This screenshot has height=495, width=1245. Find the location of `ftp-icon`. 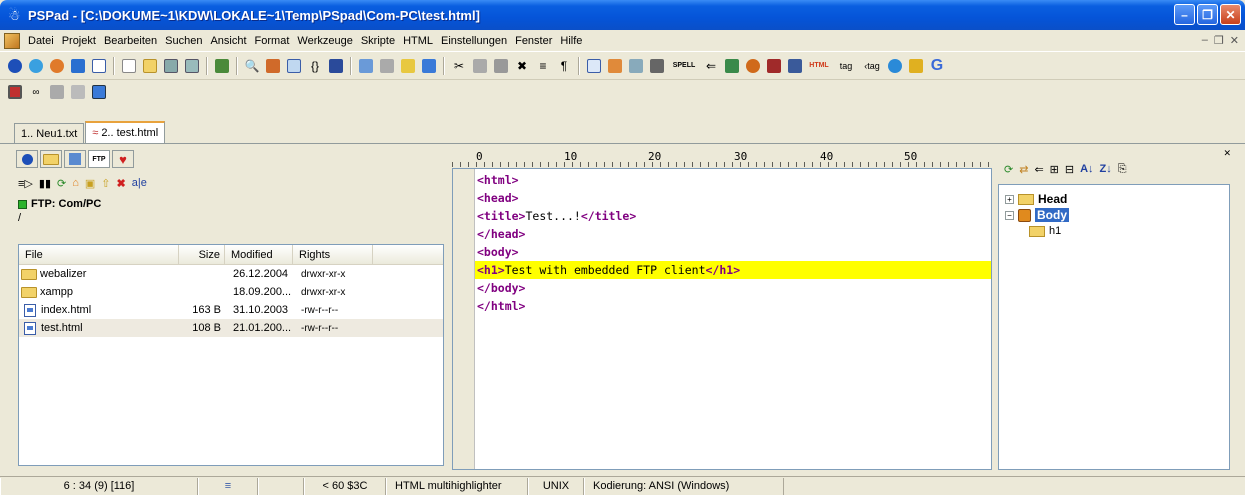

ftp-icon is located at coordinates (774, 66).